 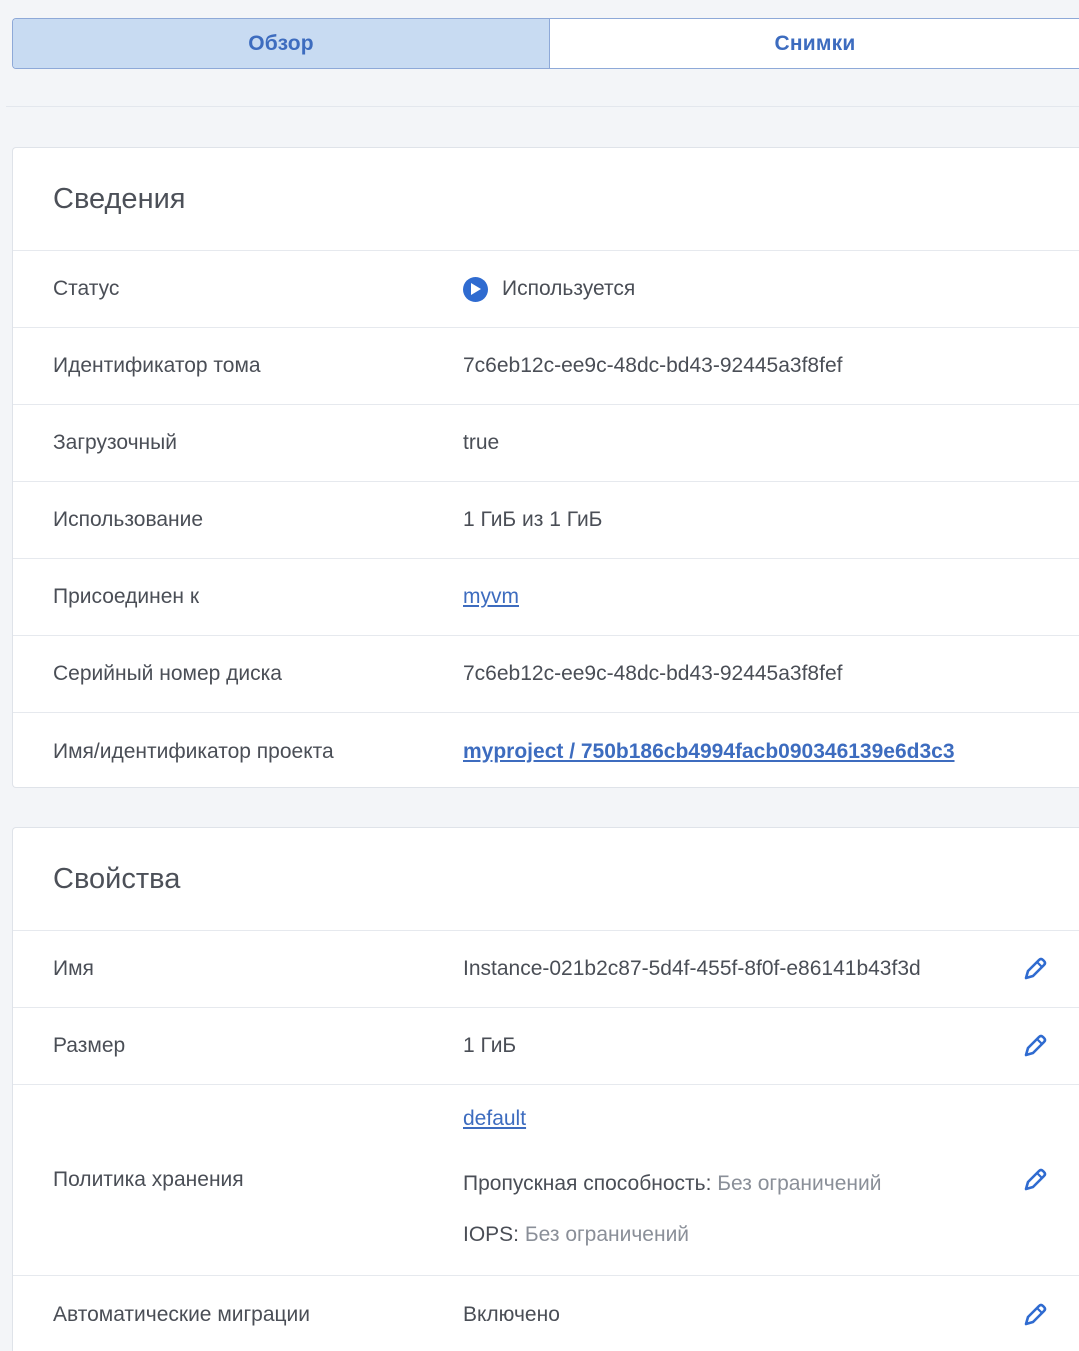 I want to click on serial-label: Серийный номер диска, so click(x=167, y=673).